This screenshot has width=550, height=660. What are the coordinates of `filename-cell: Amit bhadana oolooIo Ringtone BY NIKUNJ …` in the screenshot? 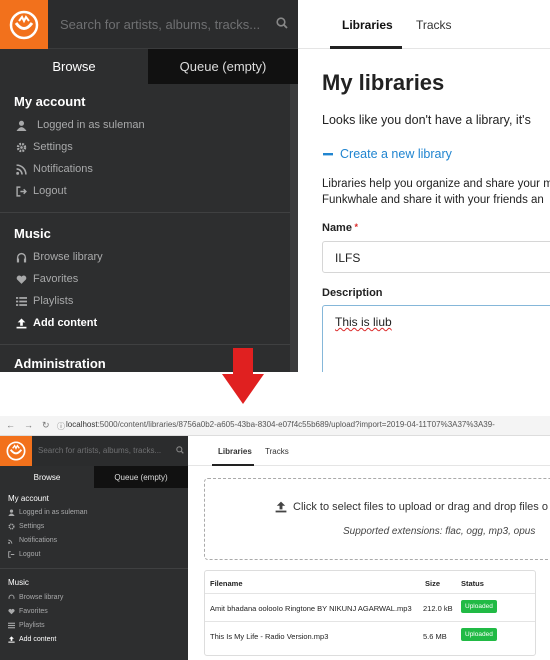 It's located at (311, 608).